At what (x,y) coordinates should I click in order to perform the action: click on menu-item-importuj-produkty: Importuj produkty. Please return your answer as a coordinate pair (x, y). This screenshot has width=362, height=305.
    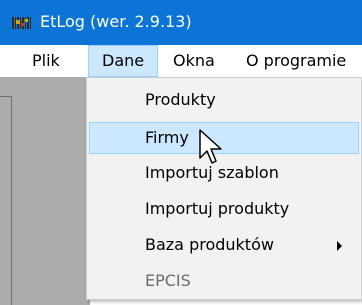
    Looking at the image, I should click on (224, 209).